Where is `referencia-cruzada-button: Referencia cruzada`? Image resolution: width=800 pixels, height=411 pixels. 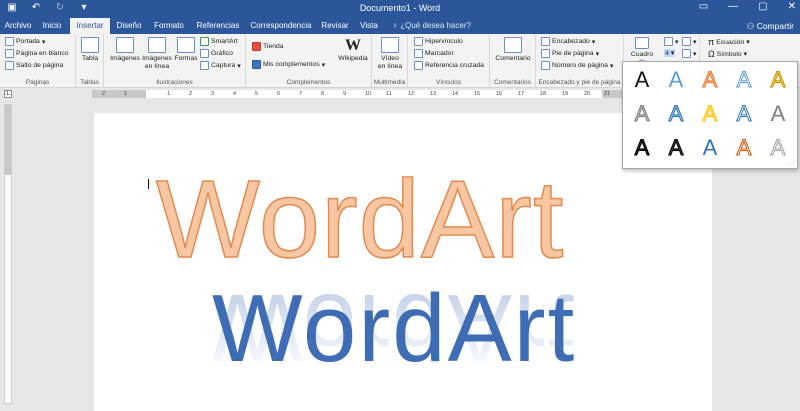 referencia-cruzada-button: Referencia cruzada is located at coordinates (449, 65).